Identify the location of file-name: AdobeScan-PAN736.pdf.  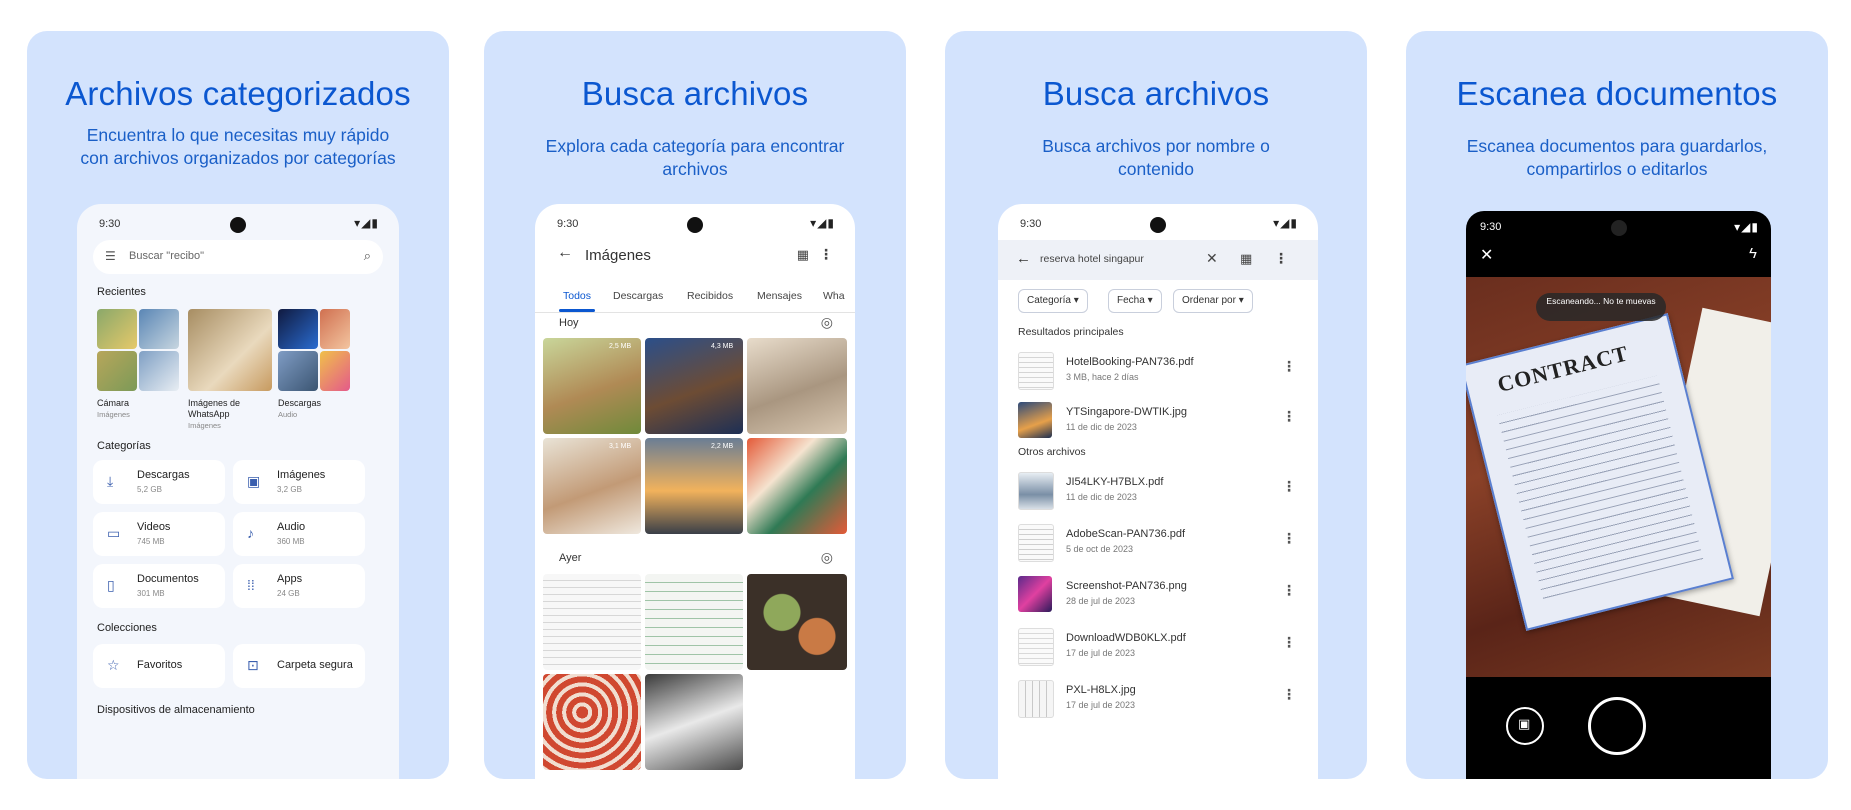
(1126, 534).